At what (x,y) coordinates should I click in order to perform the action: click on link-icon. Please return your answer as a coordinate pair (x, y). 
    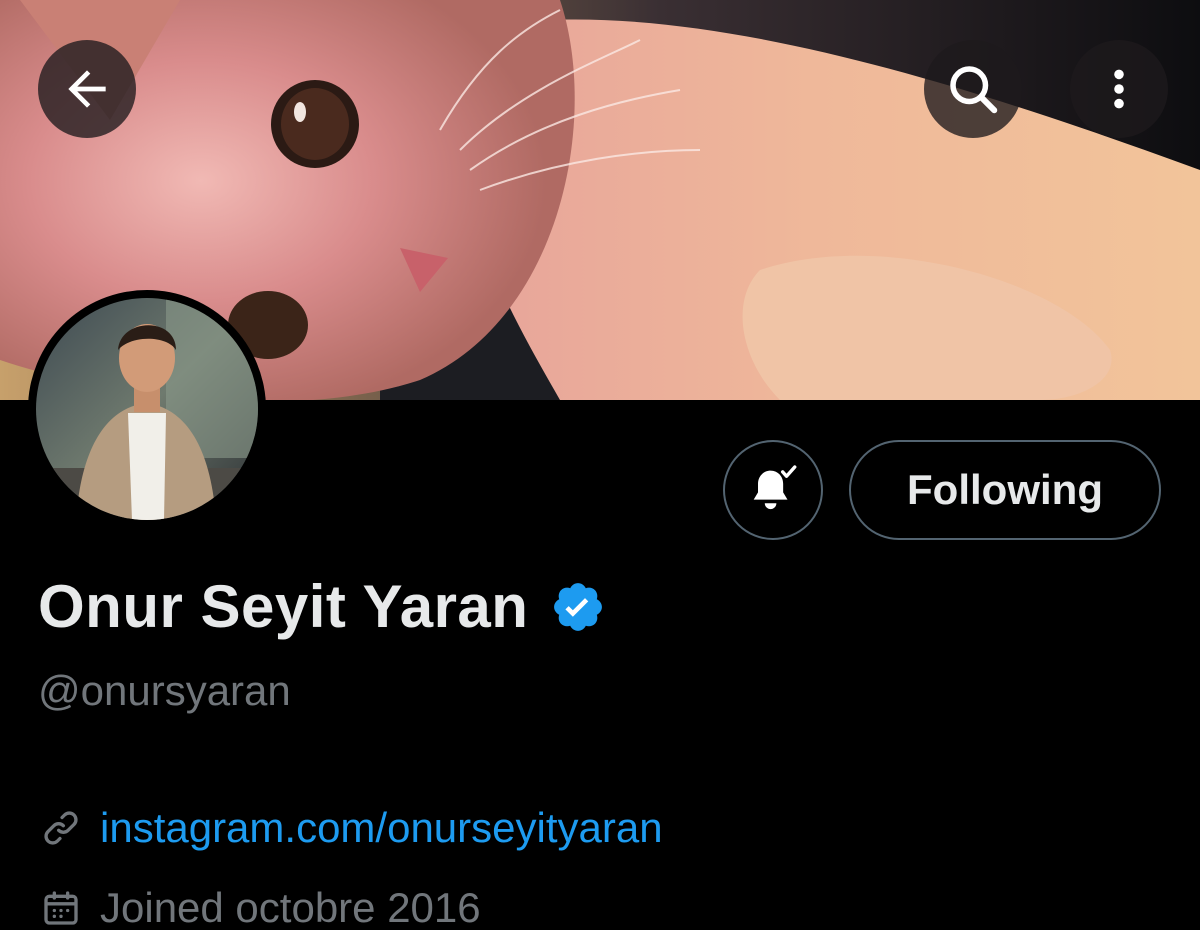
    Looking at the image, I should click on (61, 828).